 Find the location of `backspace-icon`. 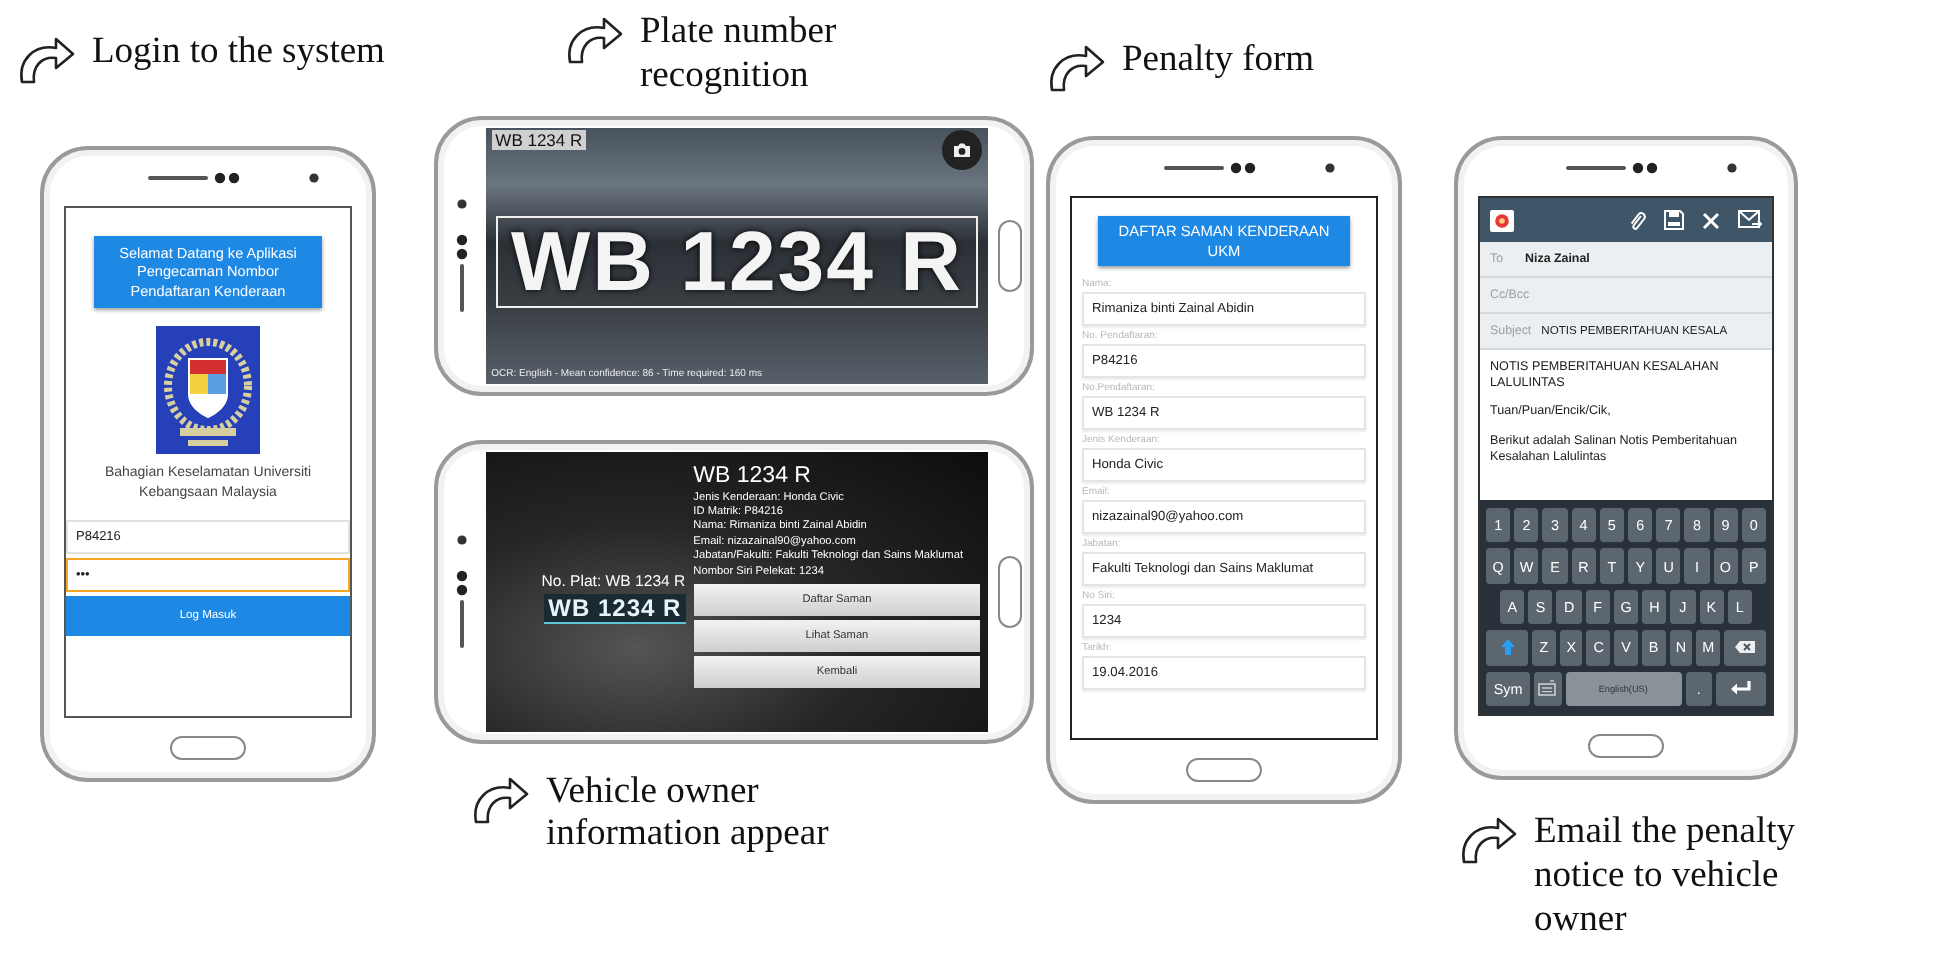

backspace-icon is located at coordinates (1745, 647).